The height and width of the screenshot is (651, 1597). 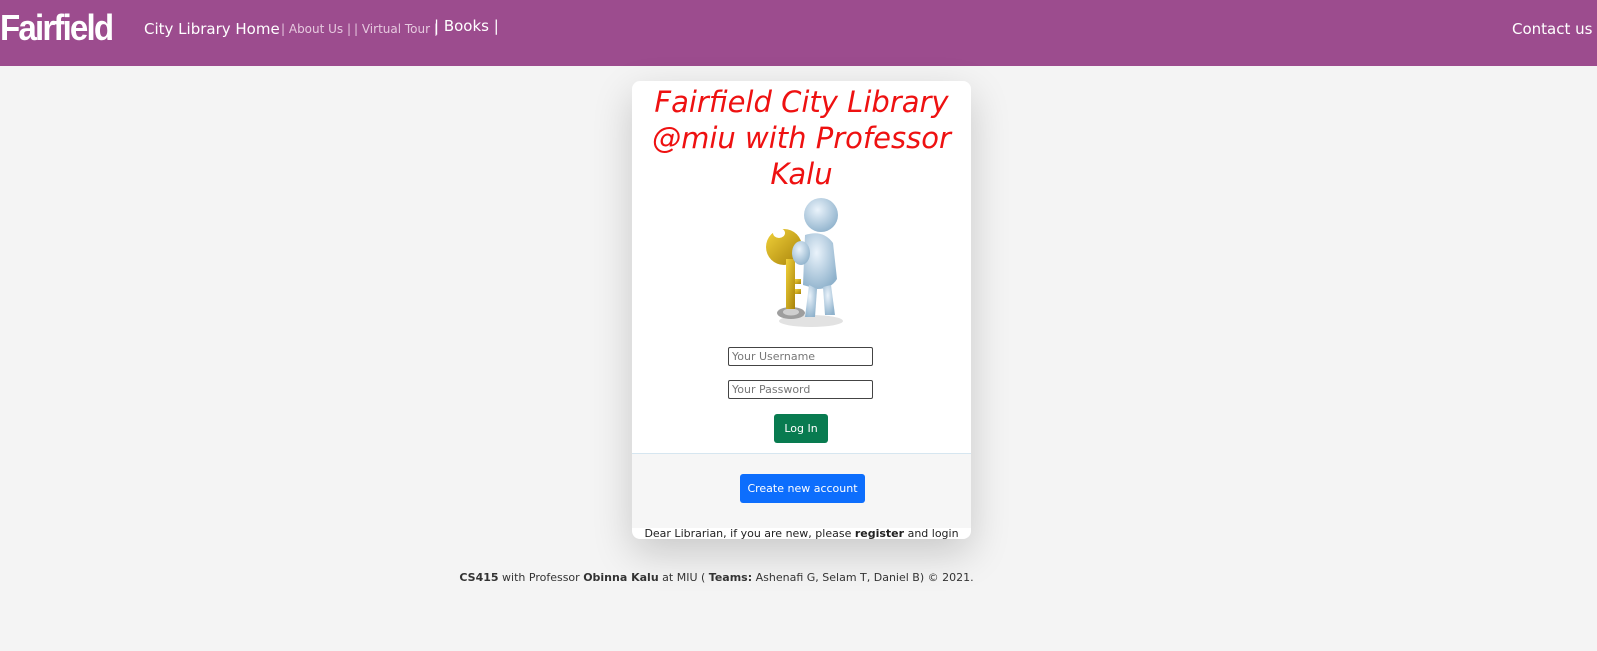 What do you see at coordinates (800, 389) in the screenshot?
I see `password-input` at bounding box center [800, 389].